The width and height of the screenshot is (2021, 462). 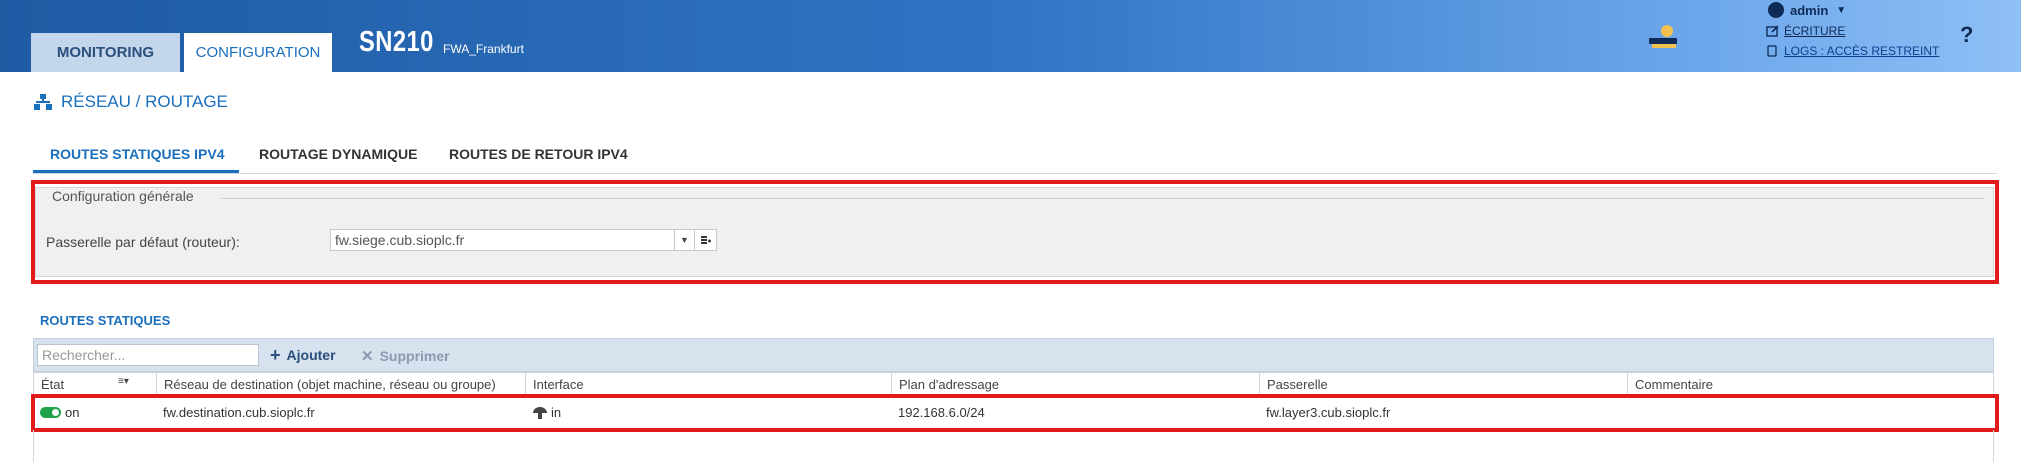 I want to click on column-header-state: État, so click(x=52, y=384).